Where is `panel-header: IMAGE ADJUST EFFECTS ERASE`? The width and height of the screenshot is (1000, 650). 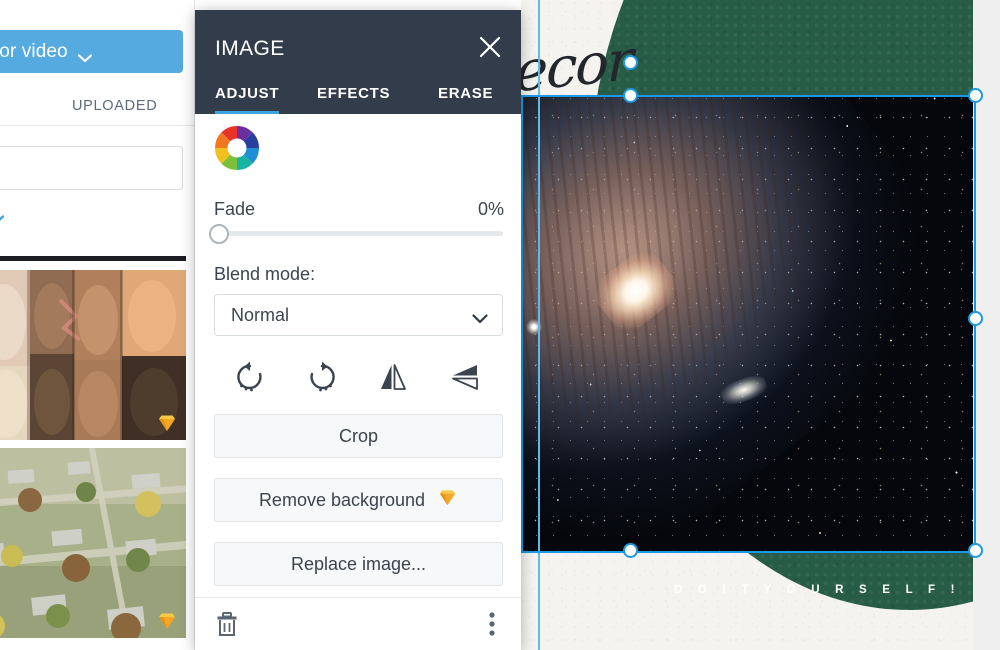
panel-header: IMAGE ADJUST EFFECTS ERASE is located at coordinates (358, 62).